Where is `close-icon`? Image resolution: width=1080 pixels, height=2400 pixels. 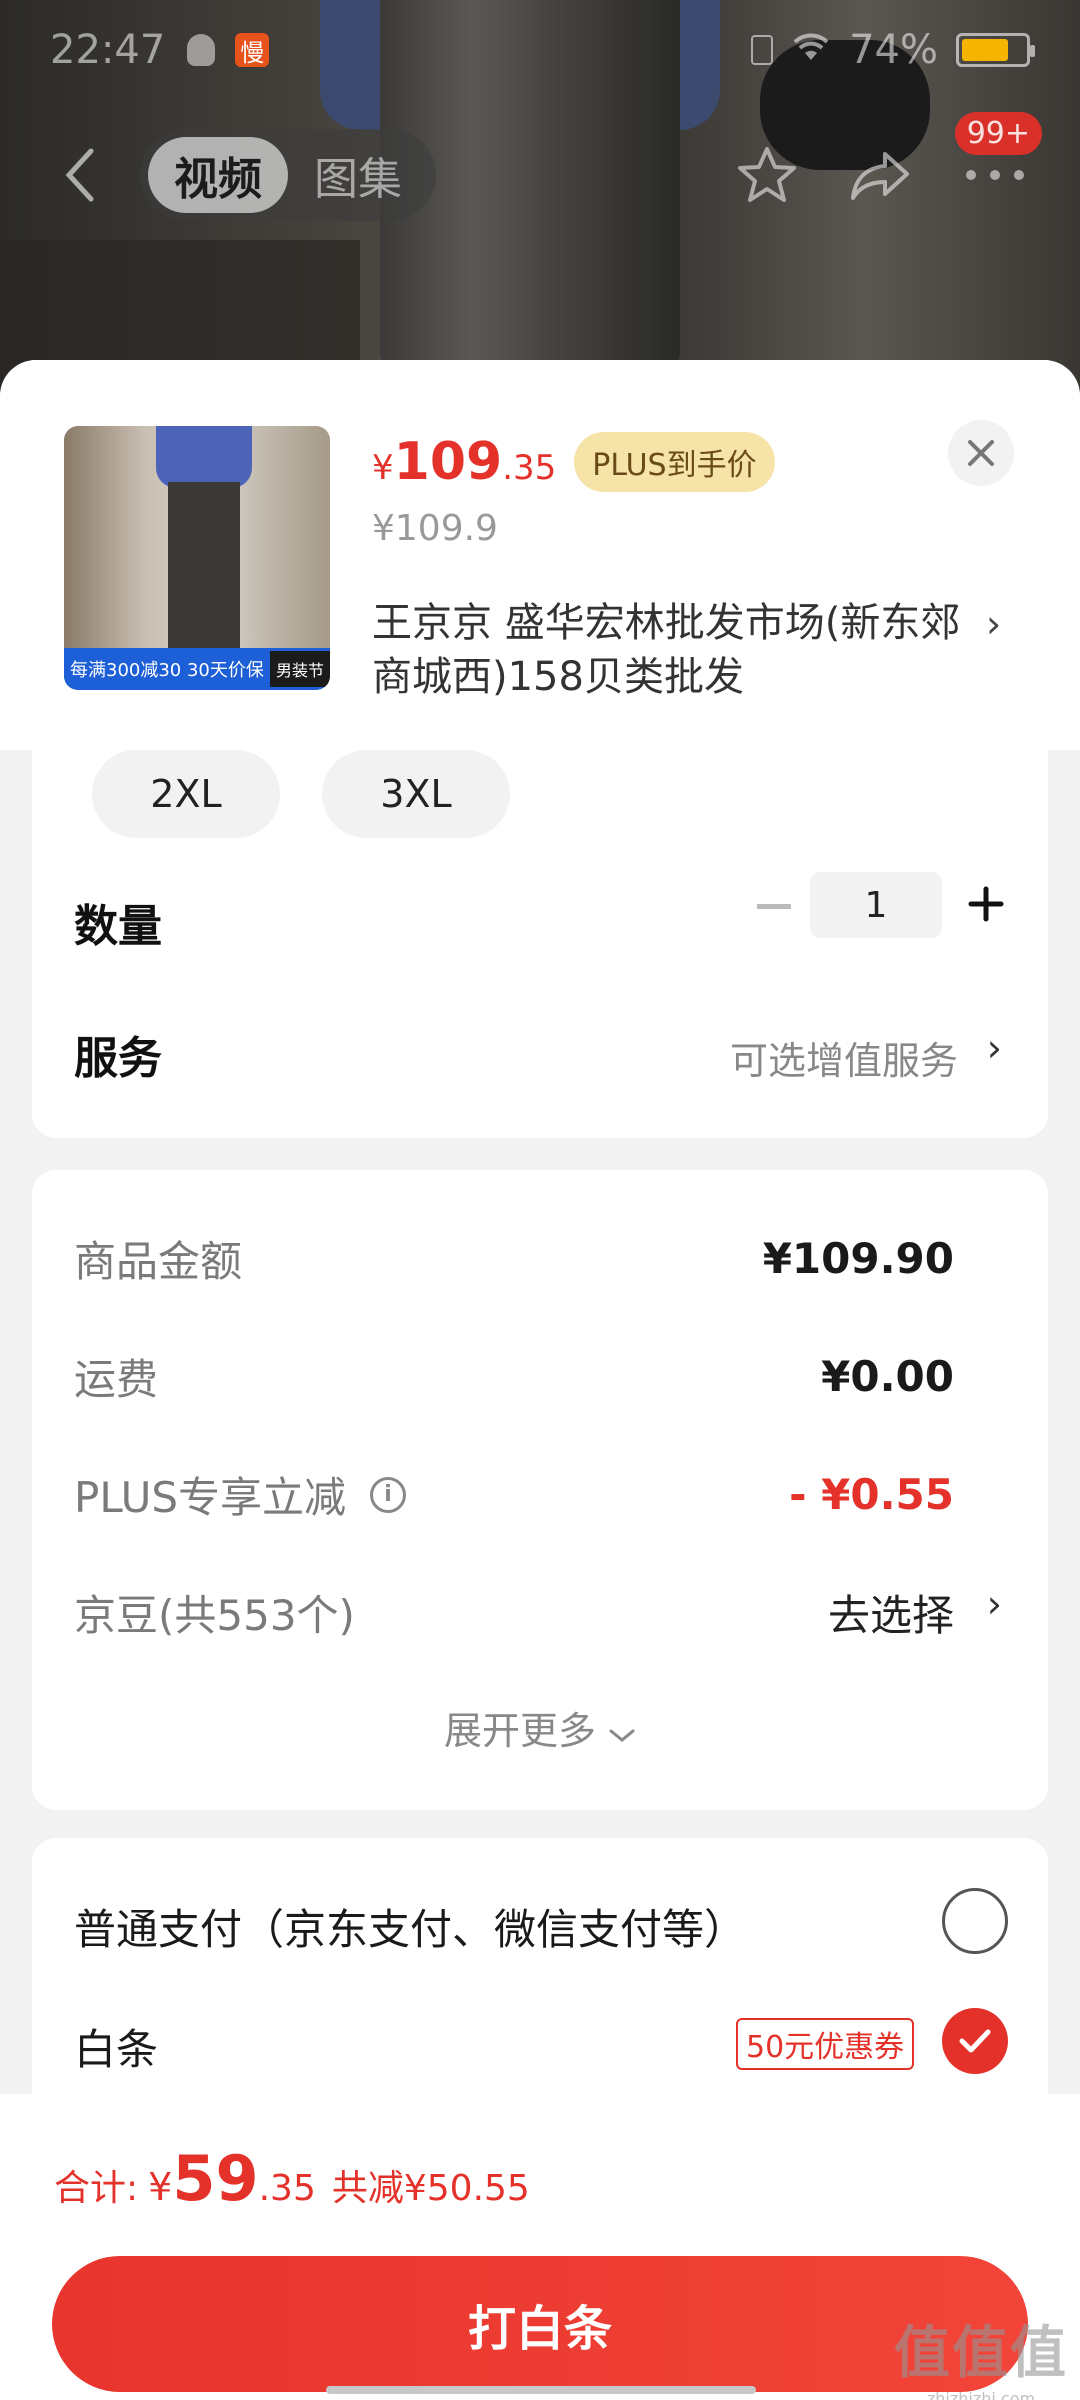 close-icon is located at coordinates (981, 453).